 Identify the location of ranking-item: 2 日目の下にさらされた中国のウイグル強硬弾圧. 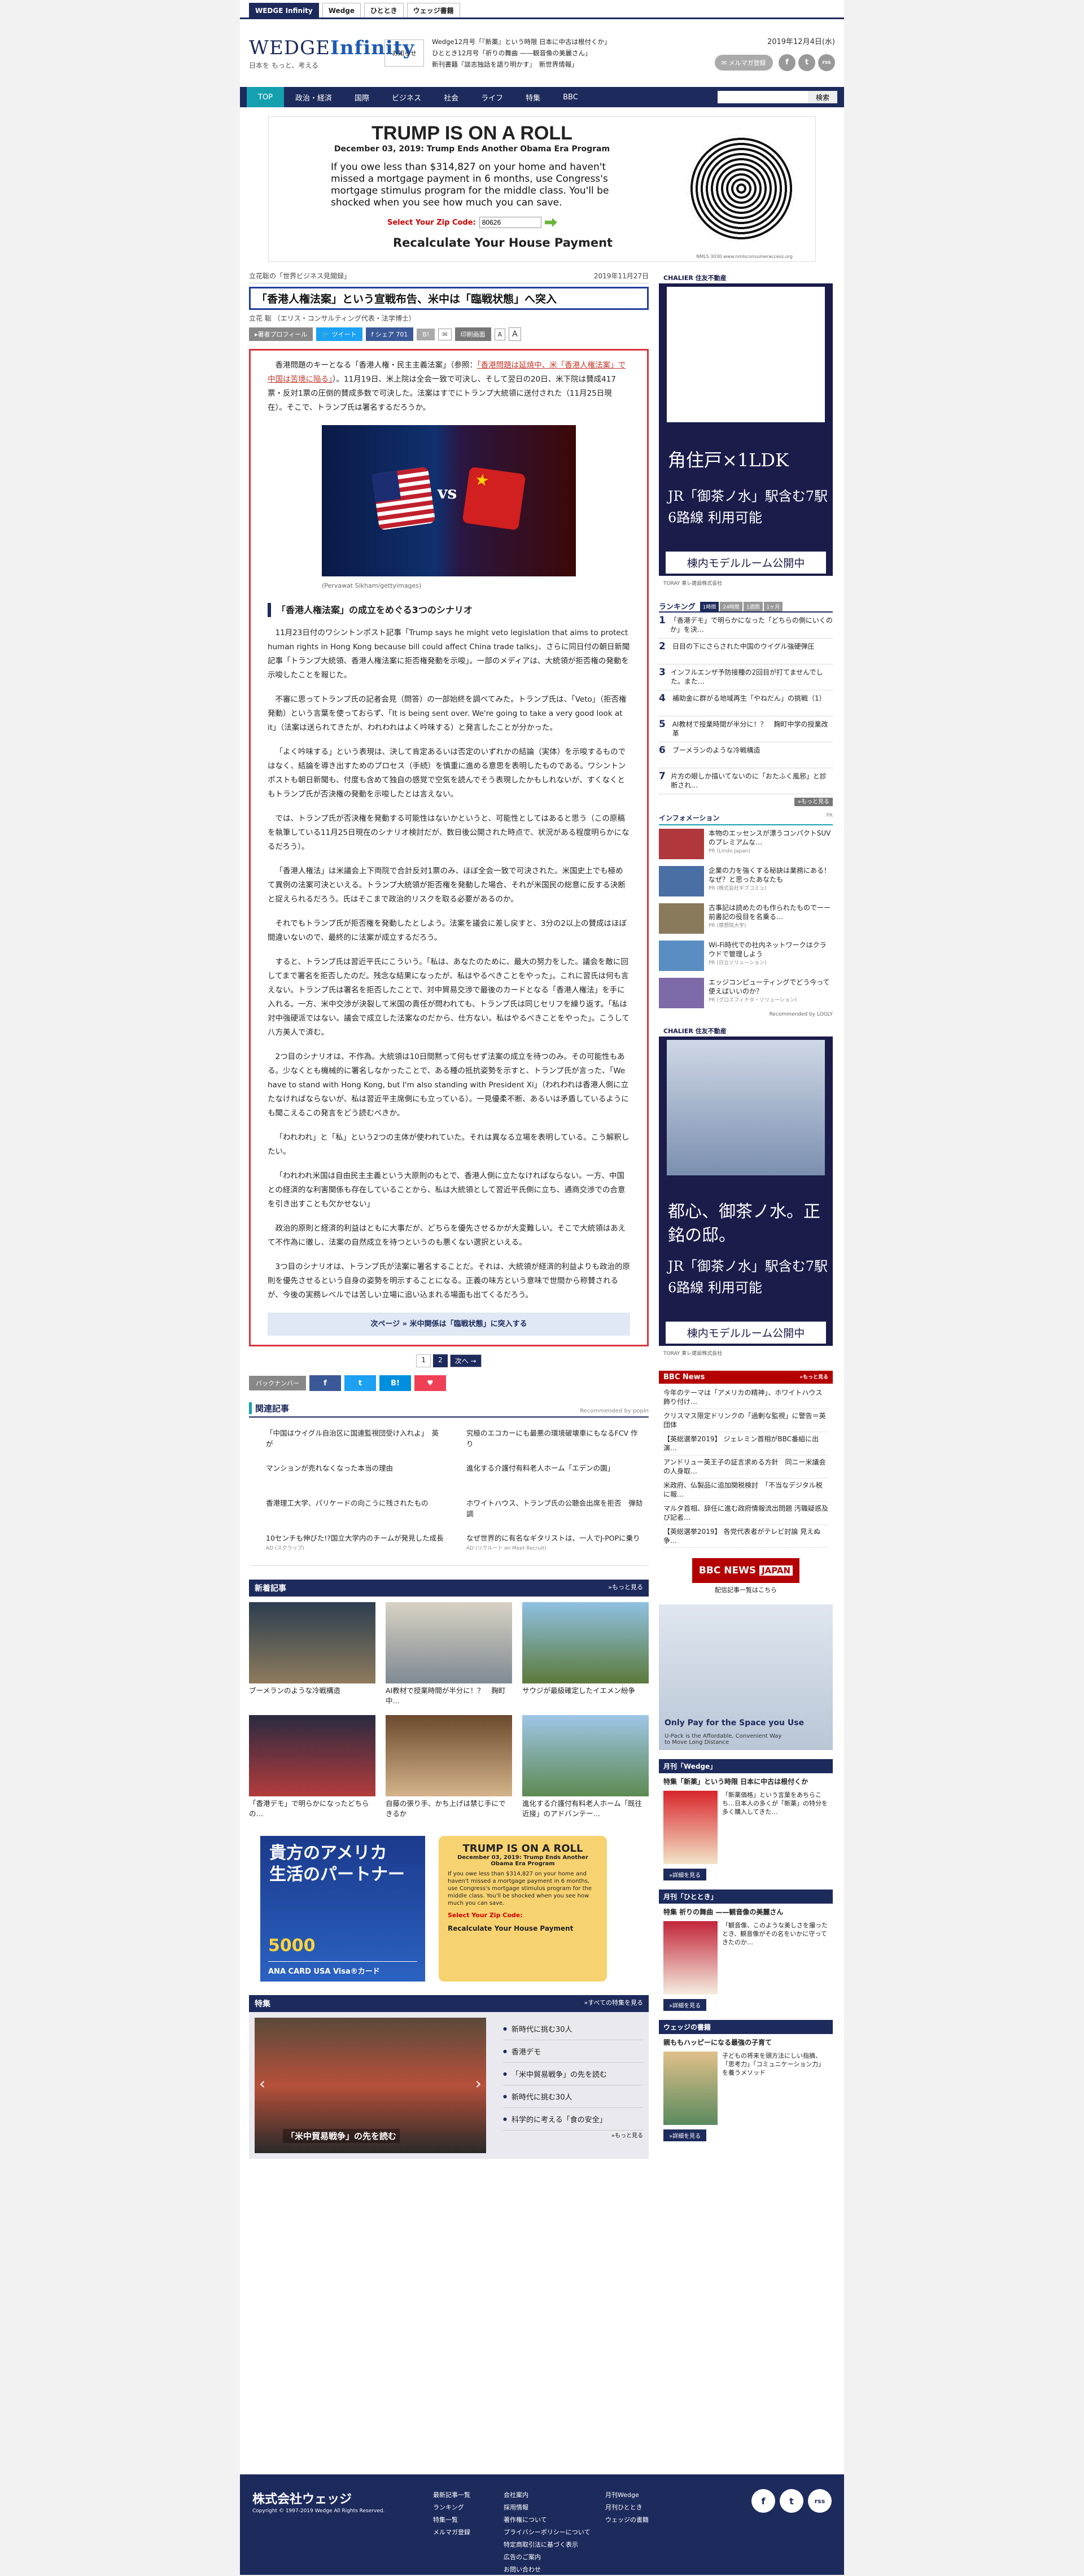
(746, 651).